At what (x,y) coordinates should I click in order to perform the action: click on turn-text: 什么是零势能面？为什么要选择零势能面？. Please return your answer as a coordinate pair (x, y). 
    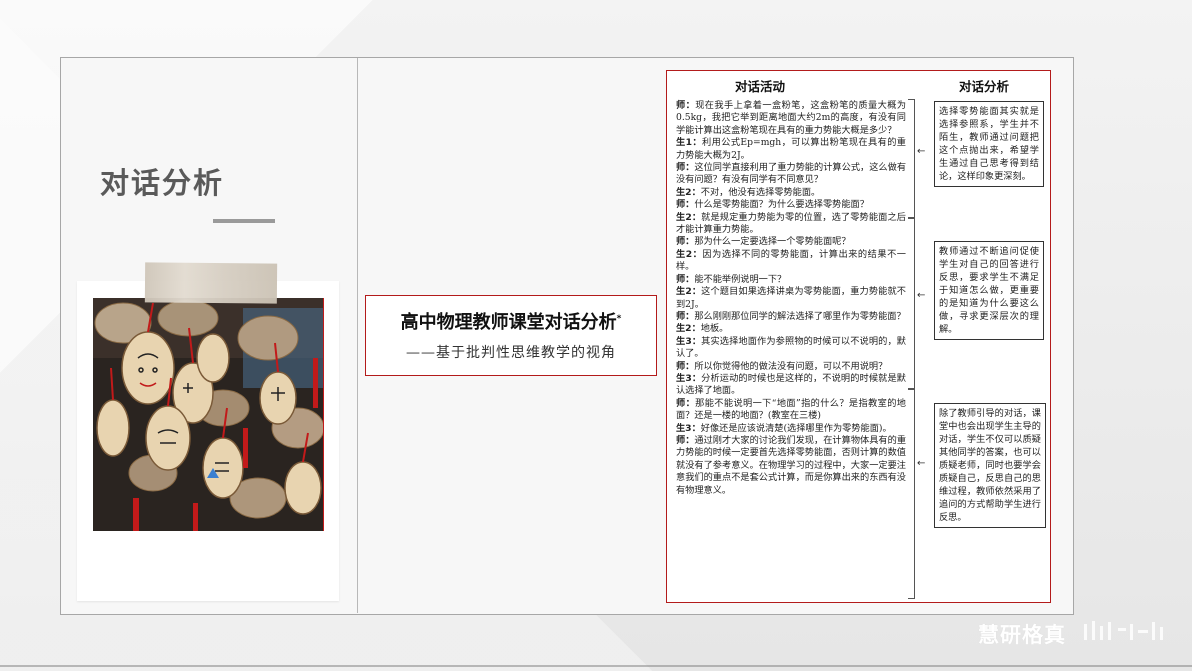
    Looking at the image, I should click on (781, 205).